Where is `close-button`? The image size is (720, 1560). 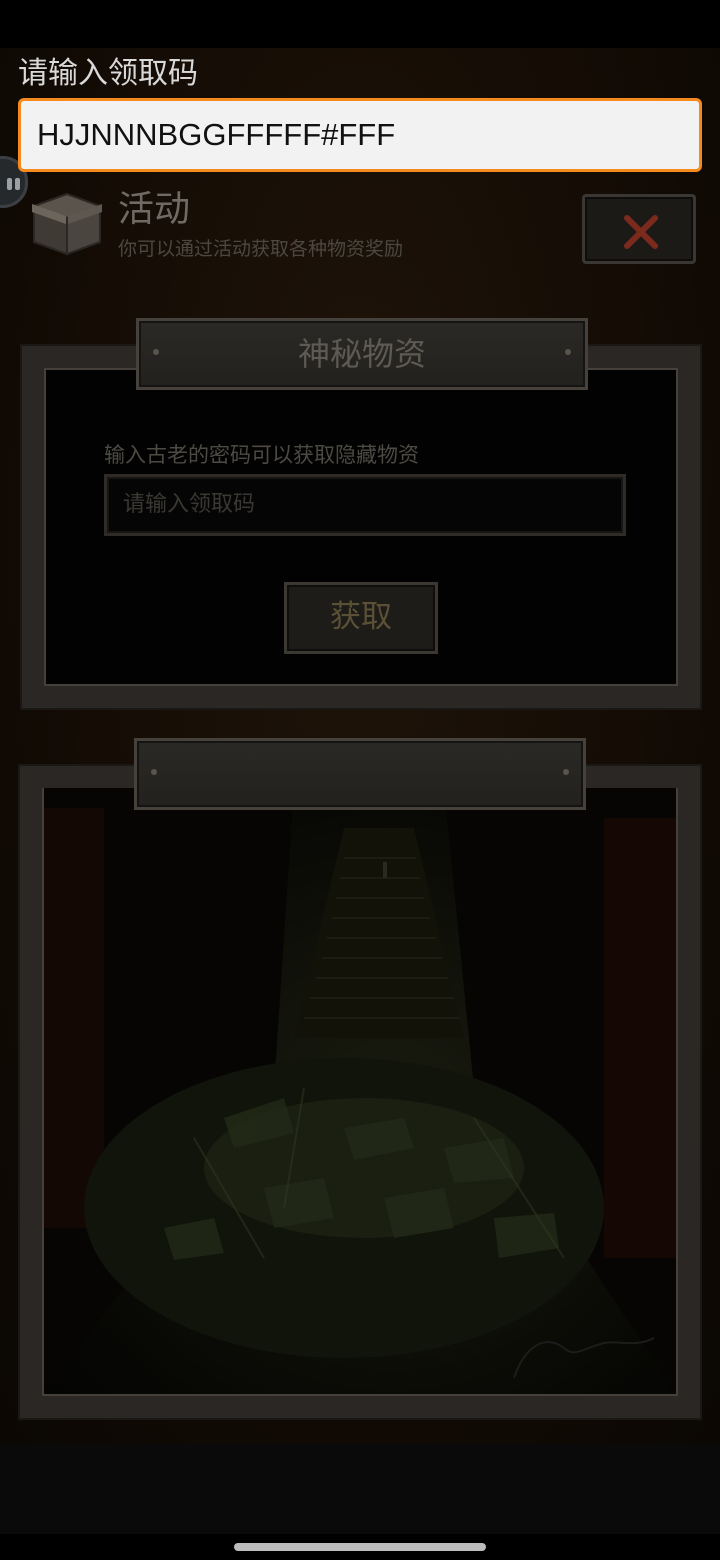
close-button is located at coordinates (639, 229).